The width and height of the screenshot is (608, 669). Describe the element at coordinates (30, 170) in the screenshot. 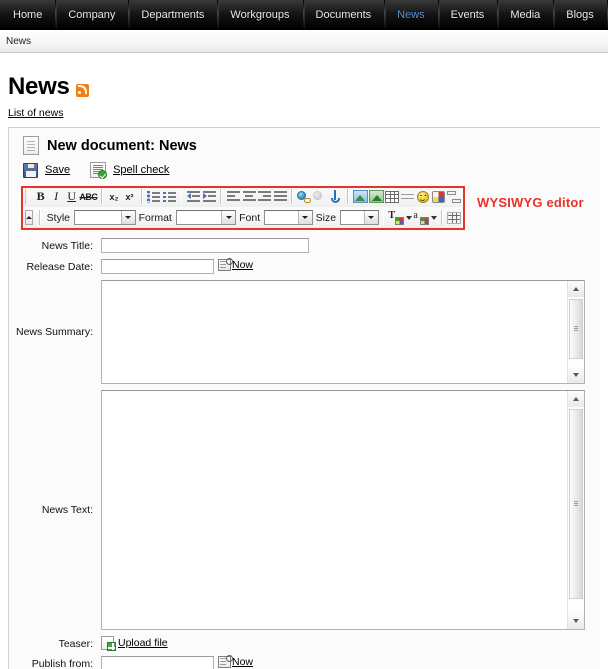

I see `save-icon` at that location.